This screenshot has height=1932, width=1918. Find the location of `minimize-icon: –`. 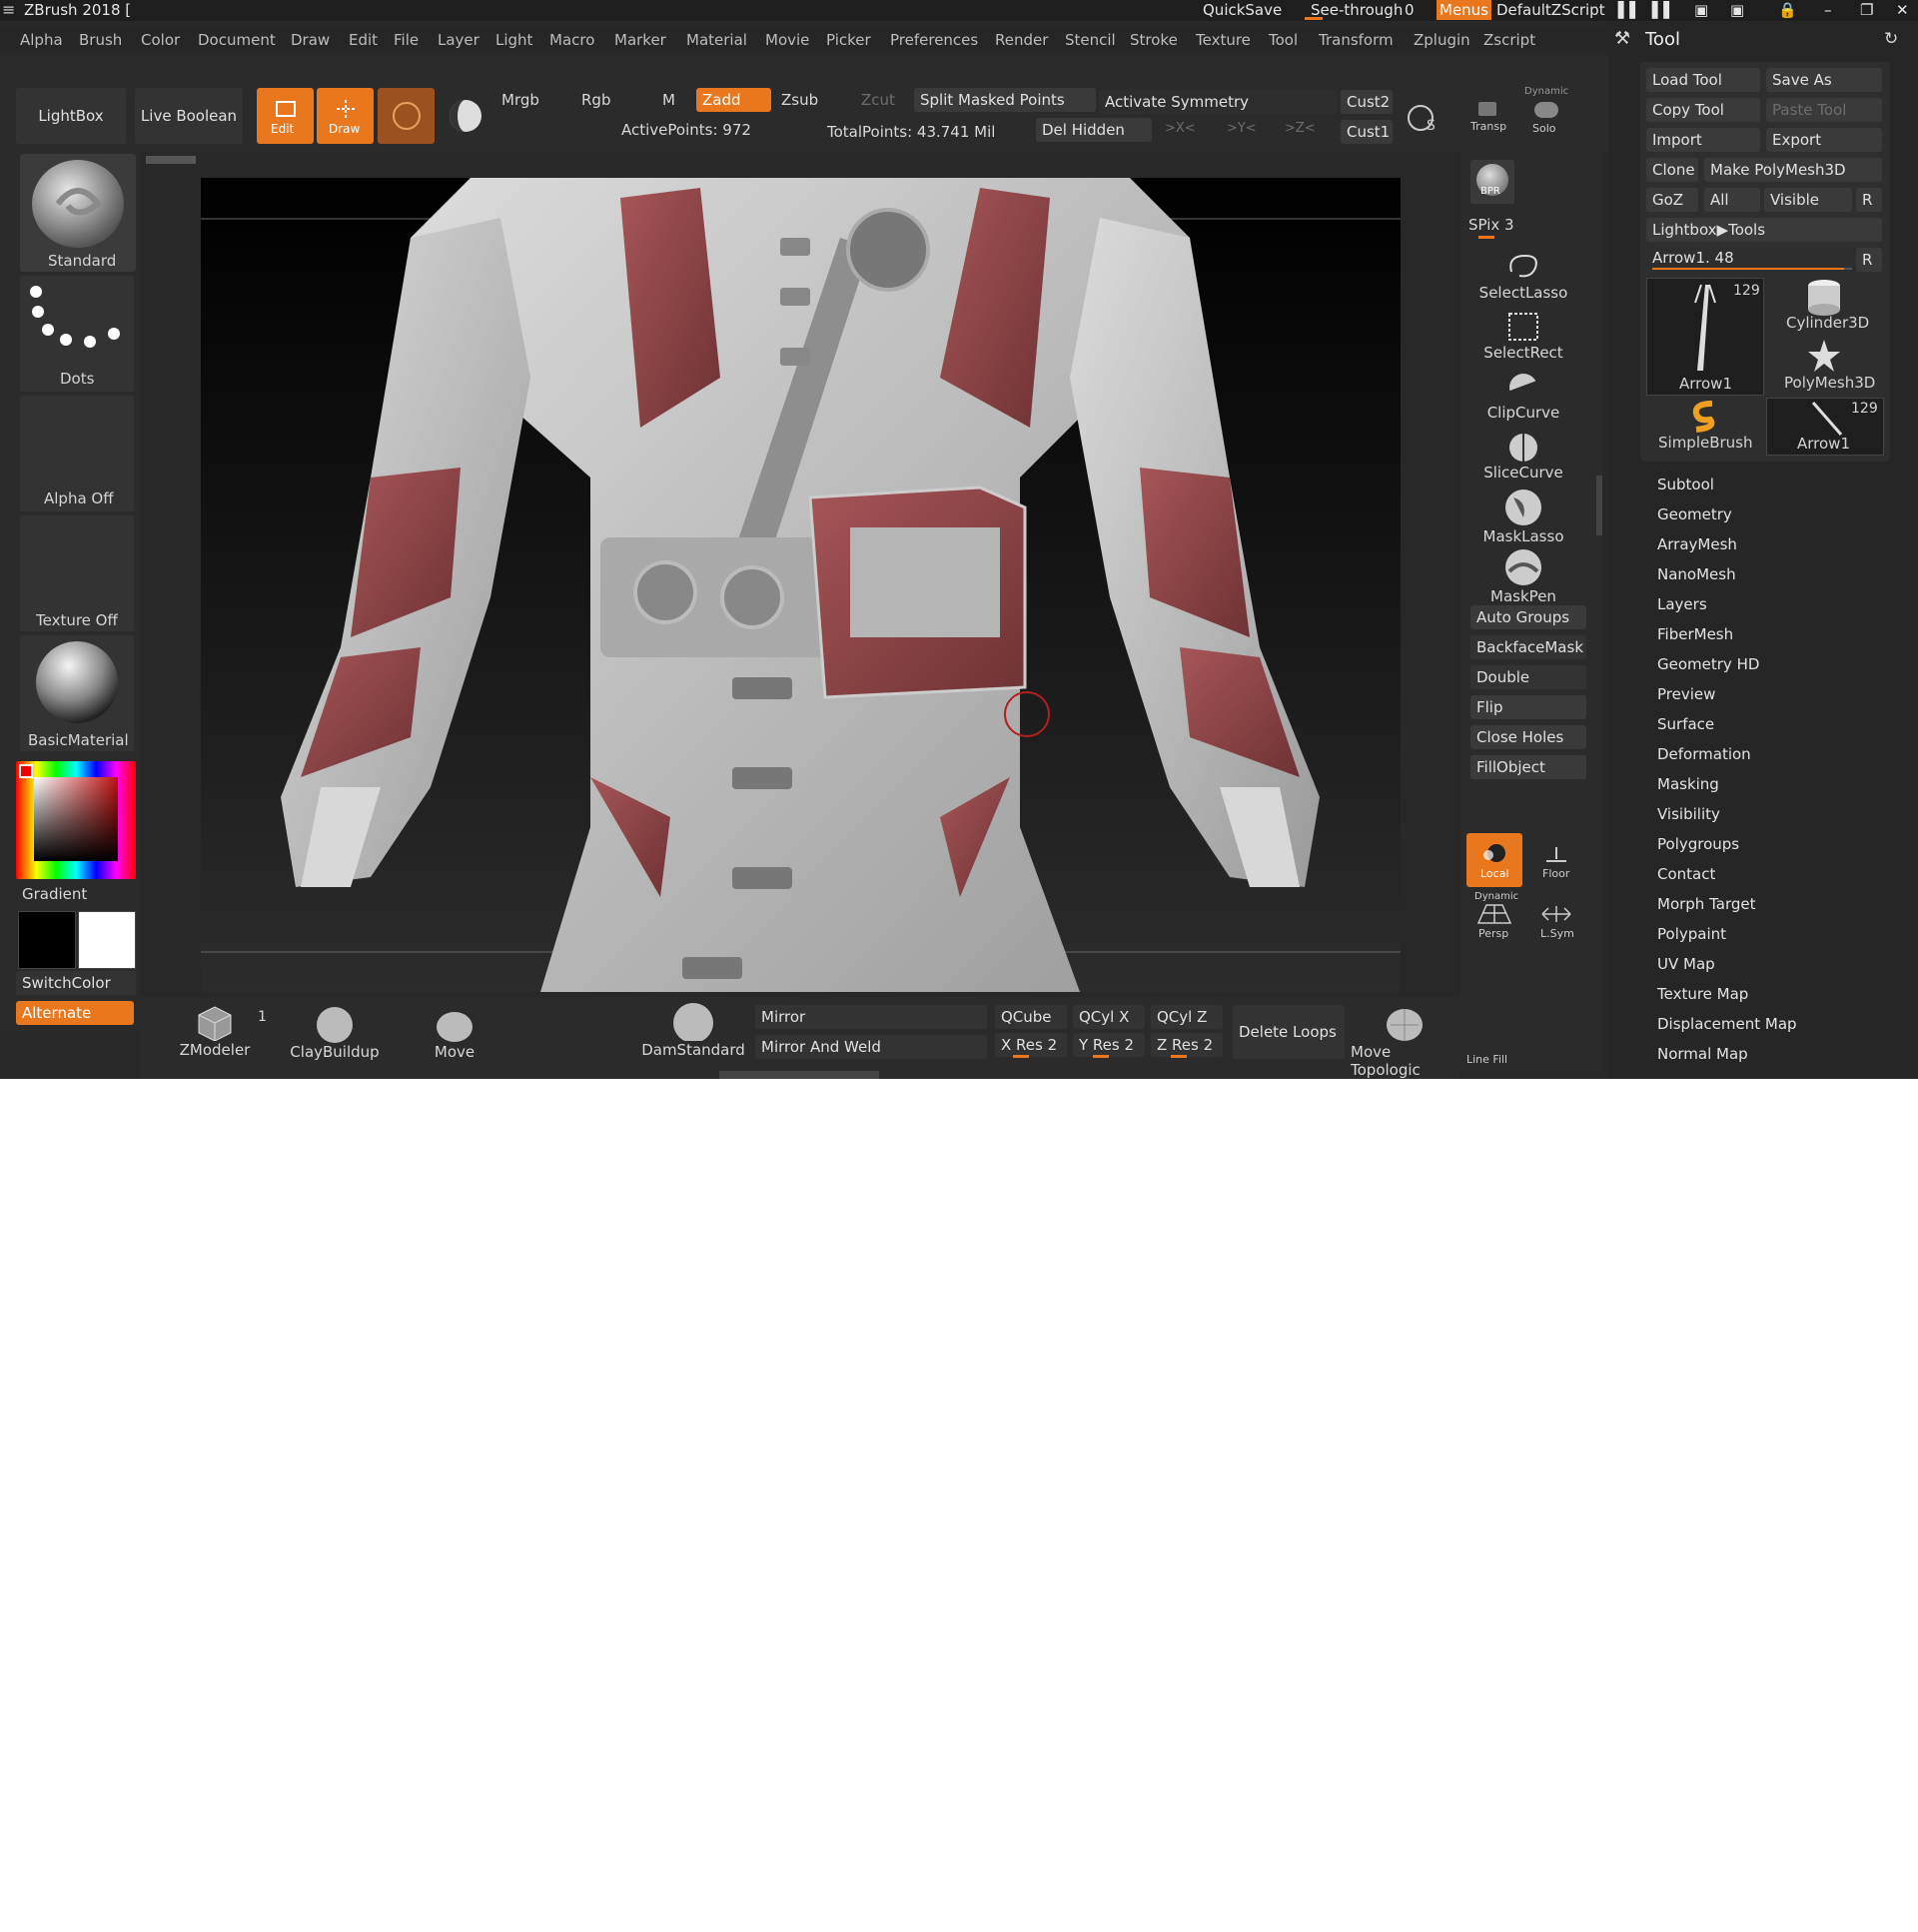

minimize-icon: – is located at coordinates (1828, 10).